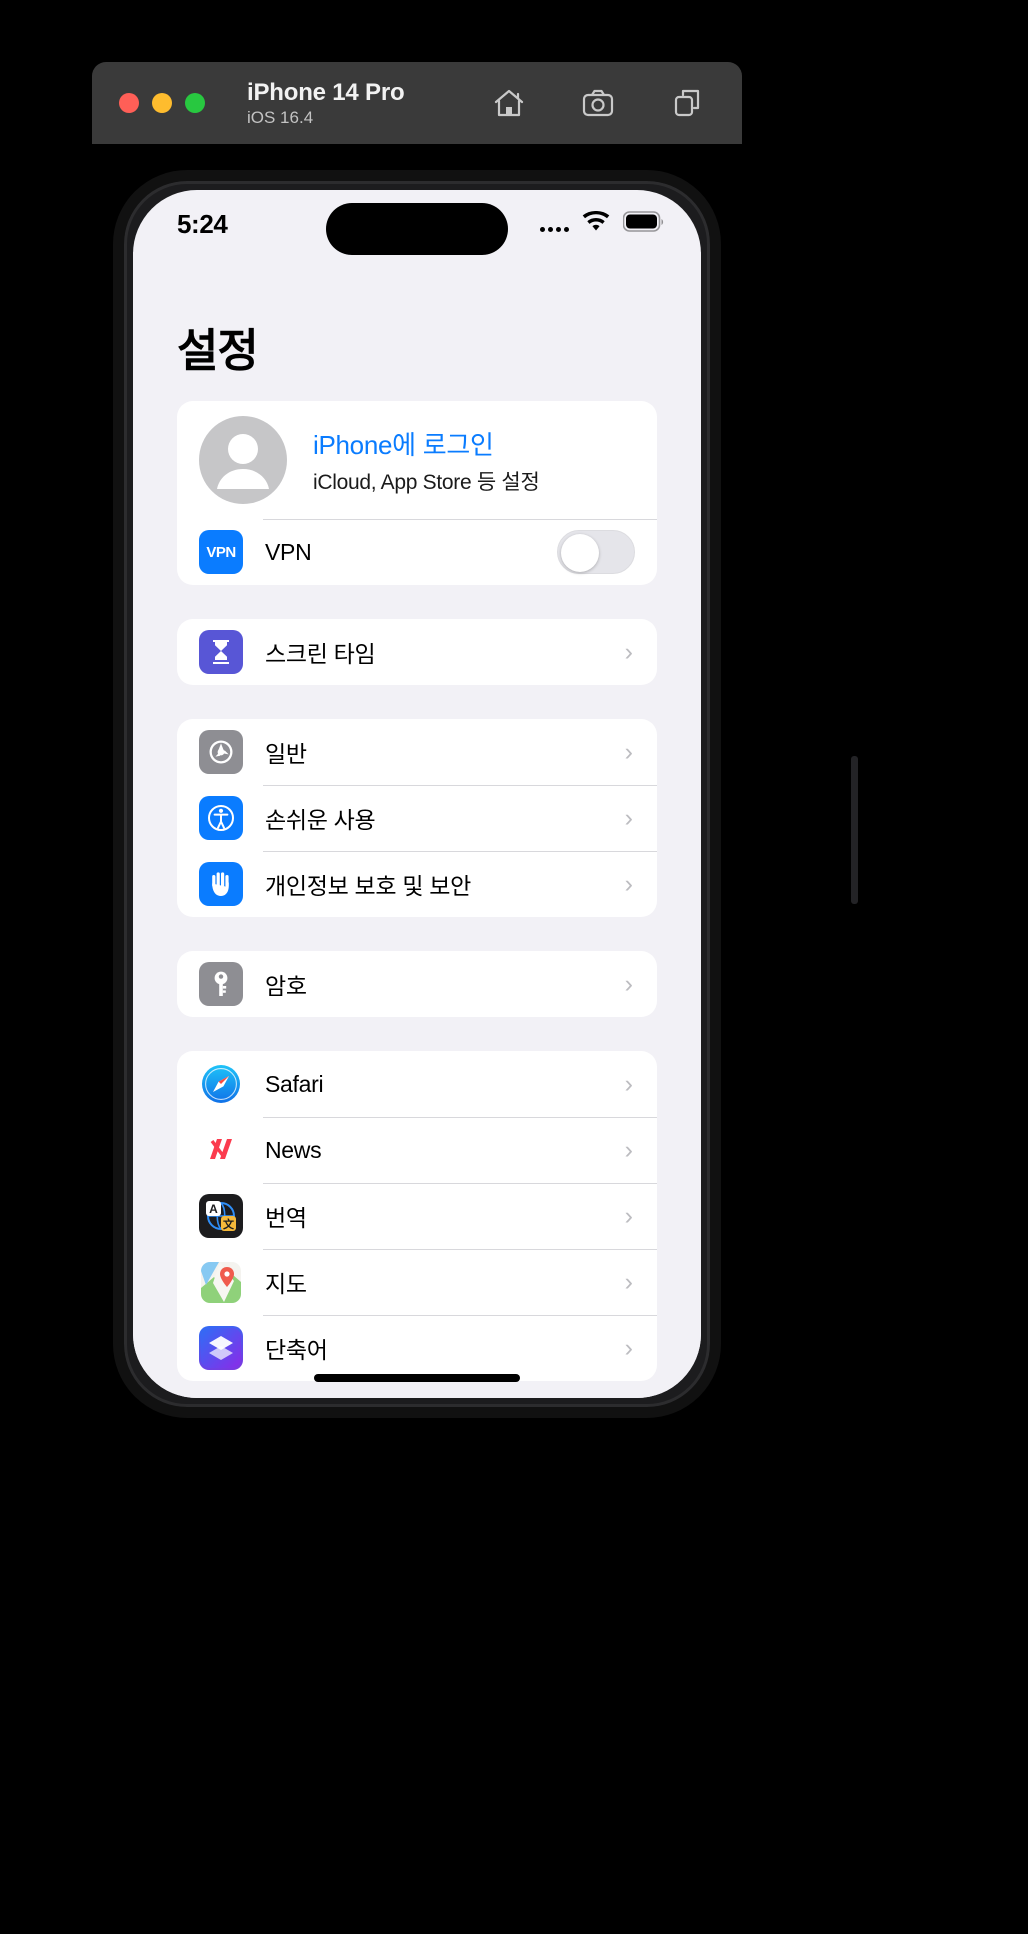 Image resolution: width=1028 pixels, height=1934 pixels. Describe the element at coordinates (288, 551) in the screenshot. I see `row-label-vpn: VPN` at that location.